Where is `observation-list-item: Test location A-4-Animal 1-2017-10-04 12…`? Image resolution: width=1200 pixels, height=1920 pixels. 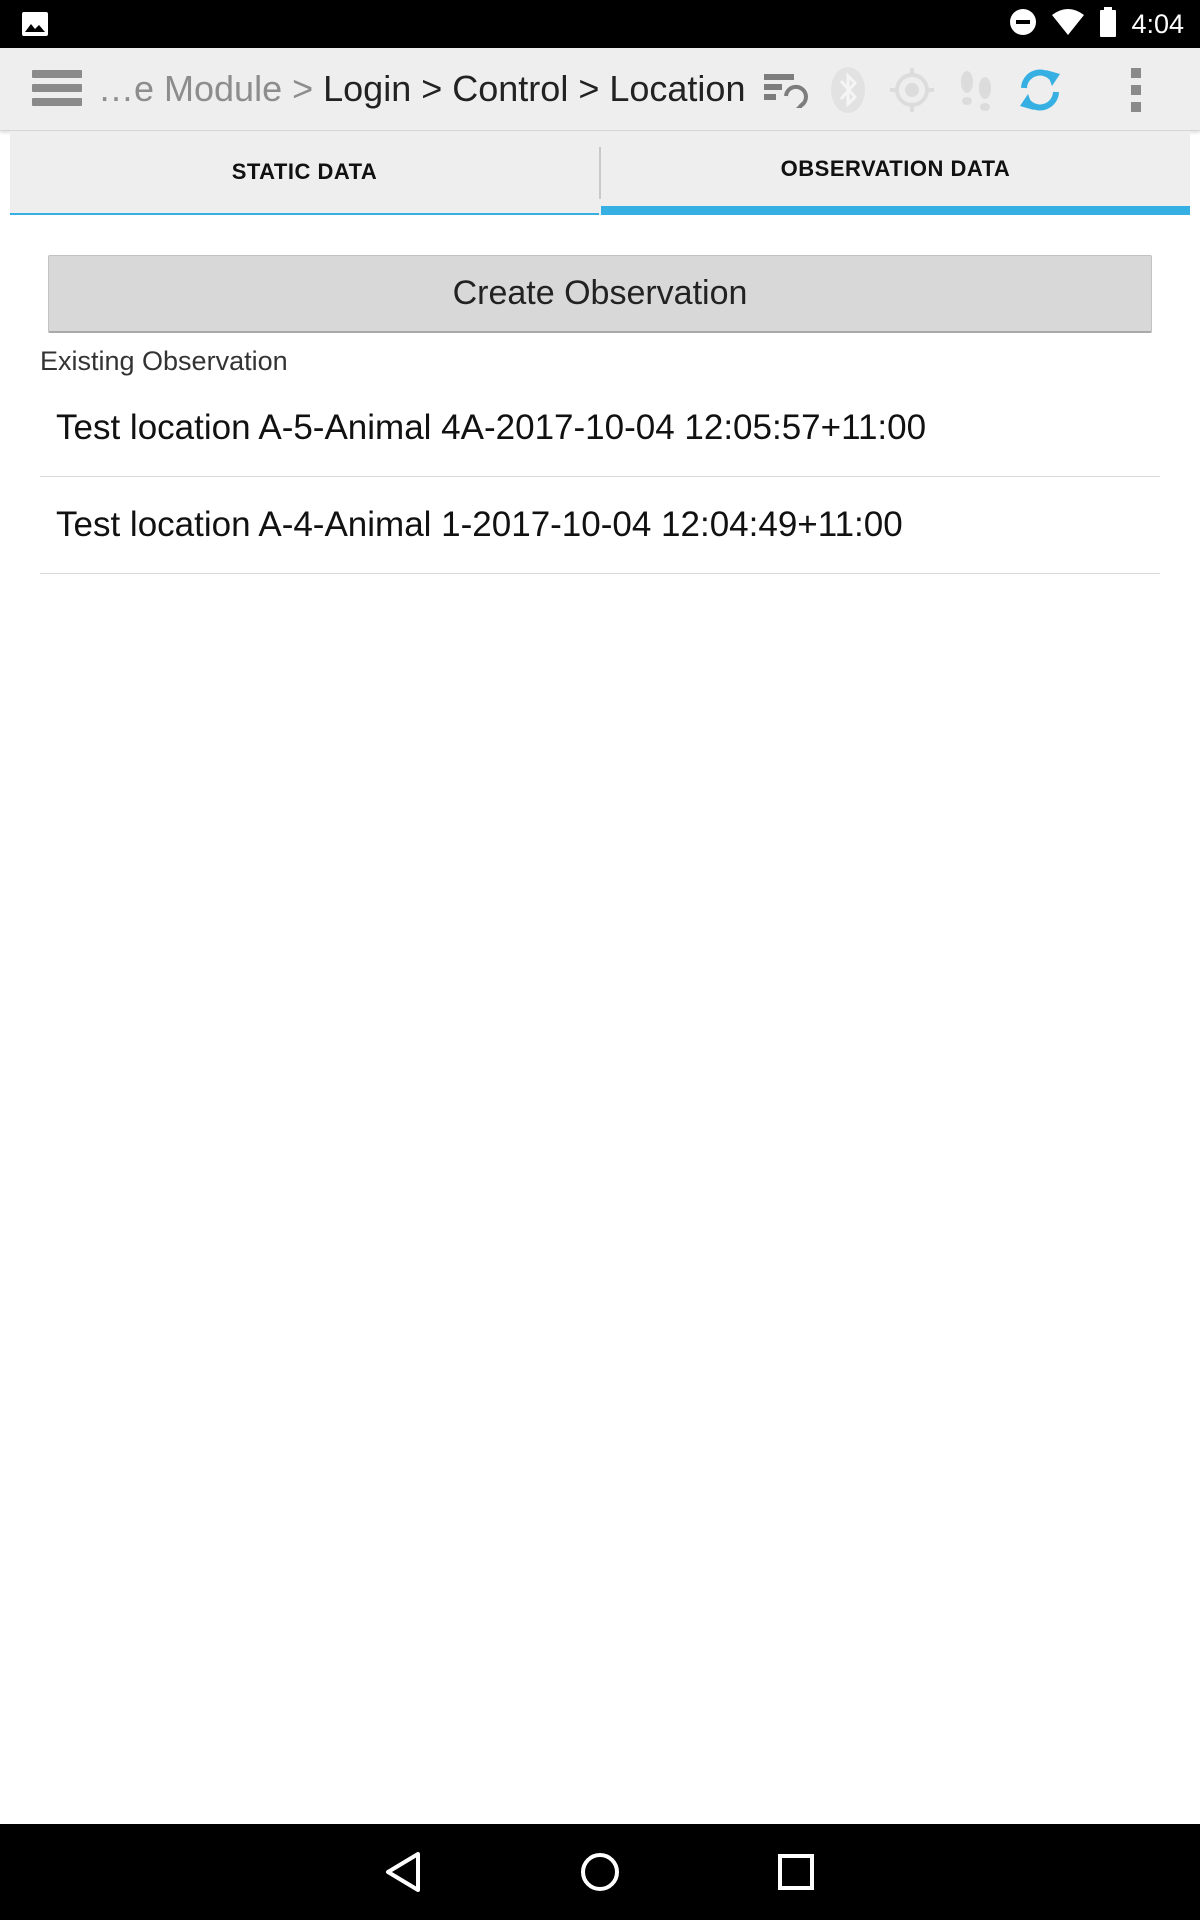
observation-list-item: Test location A-4-Animal 1-2017-10-04 12… is located at coordinates (600, 525).